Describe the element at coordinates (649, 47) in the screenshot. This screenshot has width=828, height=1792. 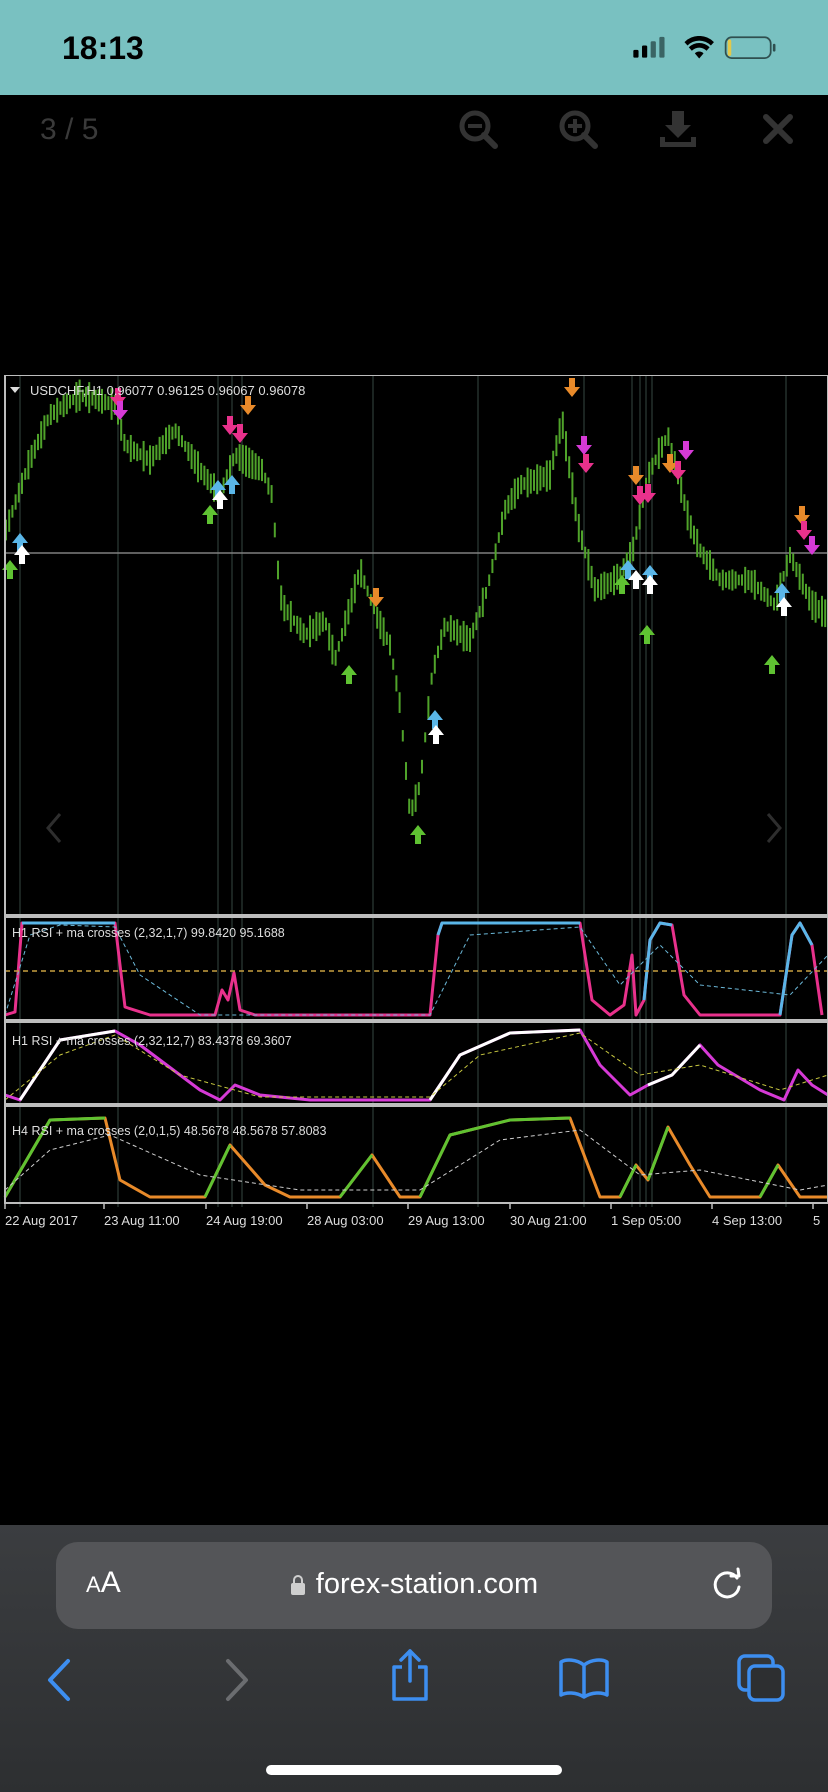
I see `cellular-signal-icon` at that location.